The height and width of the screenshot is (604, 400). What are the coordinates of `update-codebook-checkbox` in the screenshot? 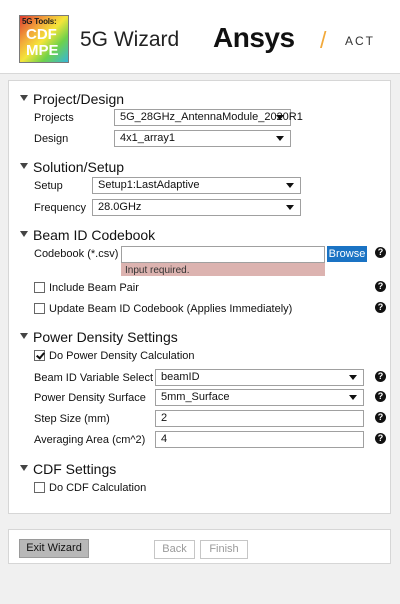 It's located at (39, 308).